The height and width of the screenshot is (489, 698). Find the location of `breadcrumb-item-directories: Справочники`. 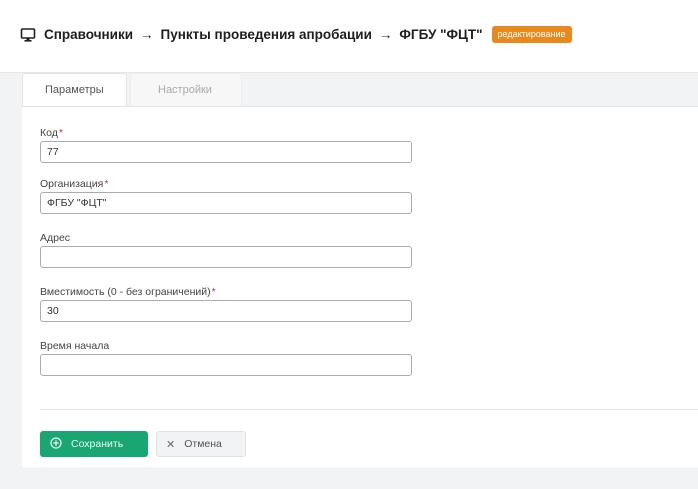

breadcrumb-item-directories: Справочники is located at coordinates (88, 34).